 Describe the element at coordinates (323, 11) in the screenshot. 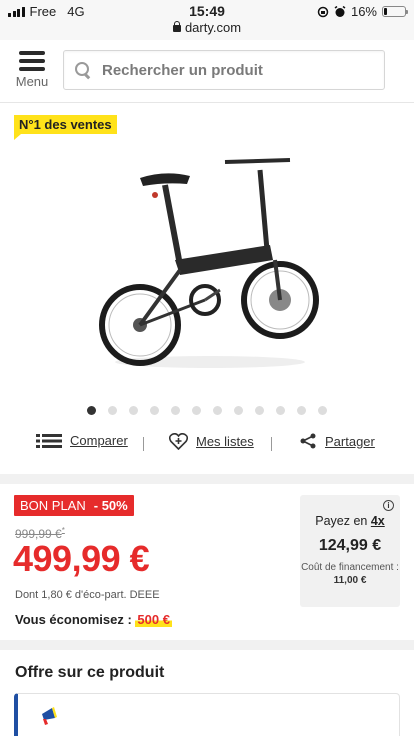

I see `rotation-lock-icon` at that location.